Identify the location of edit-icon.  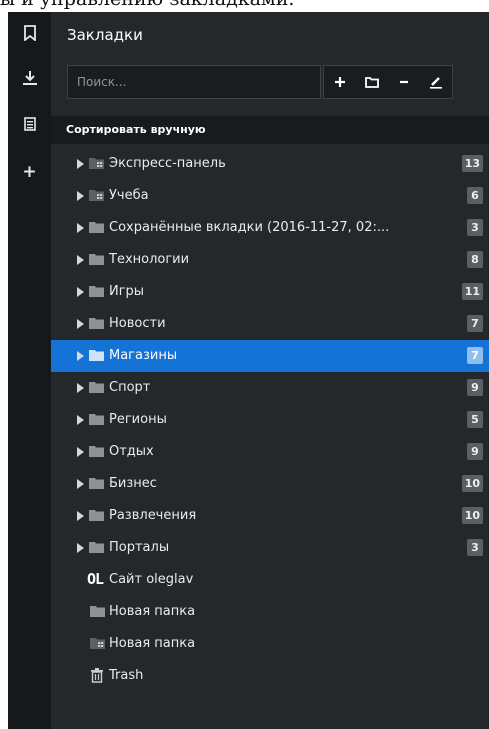
(436, 83).